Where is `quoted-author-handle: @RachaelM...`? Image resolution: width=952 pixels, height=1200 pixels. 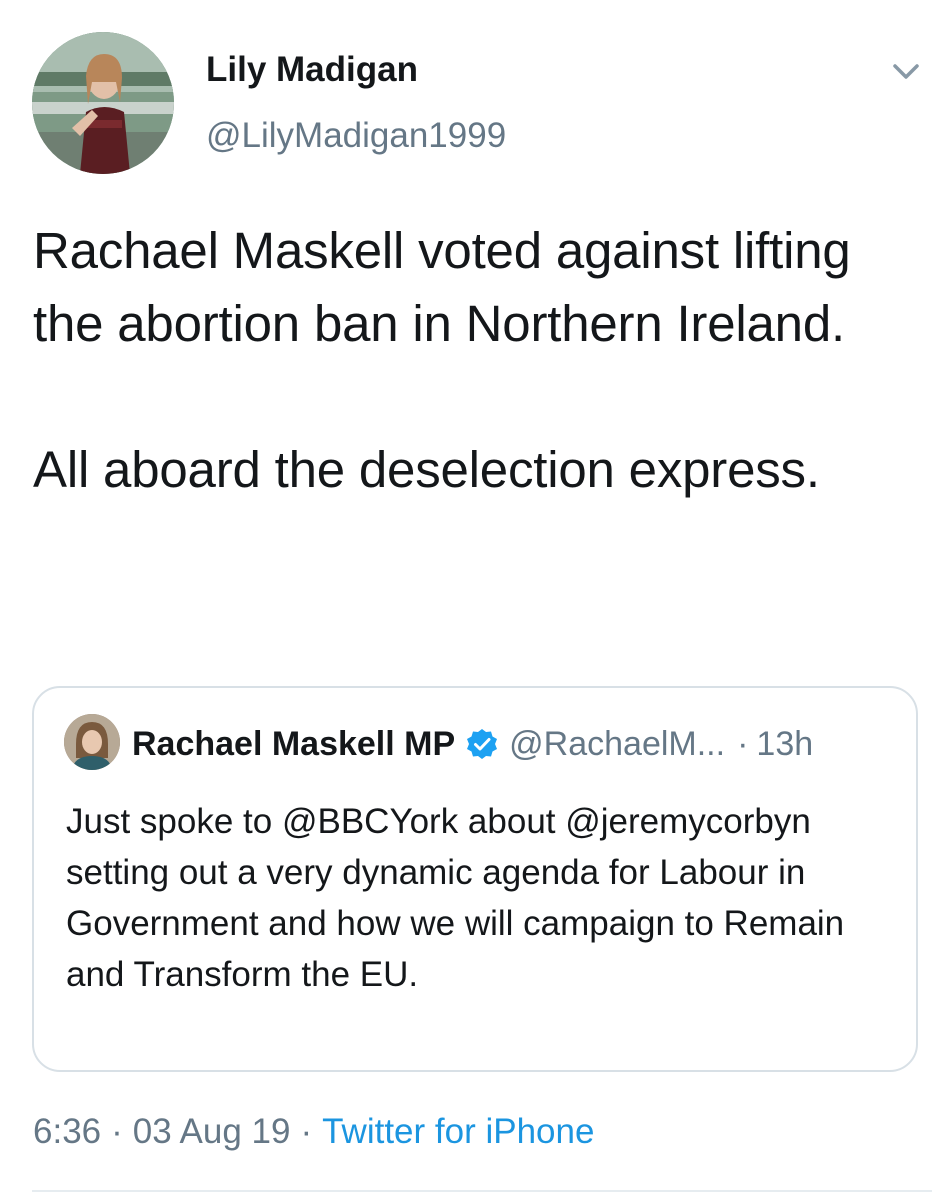 quoted-author-handle: @RachaelM... is located at coordinates (617, 743).